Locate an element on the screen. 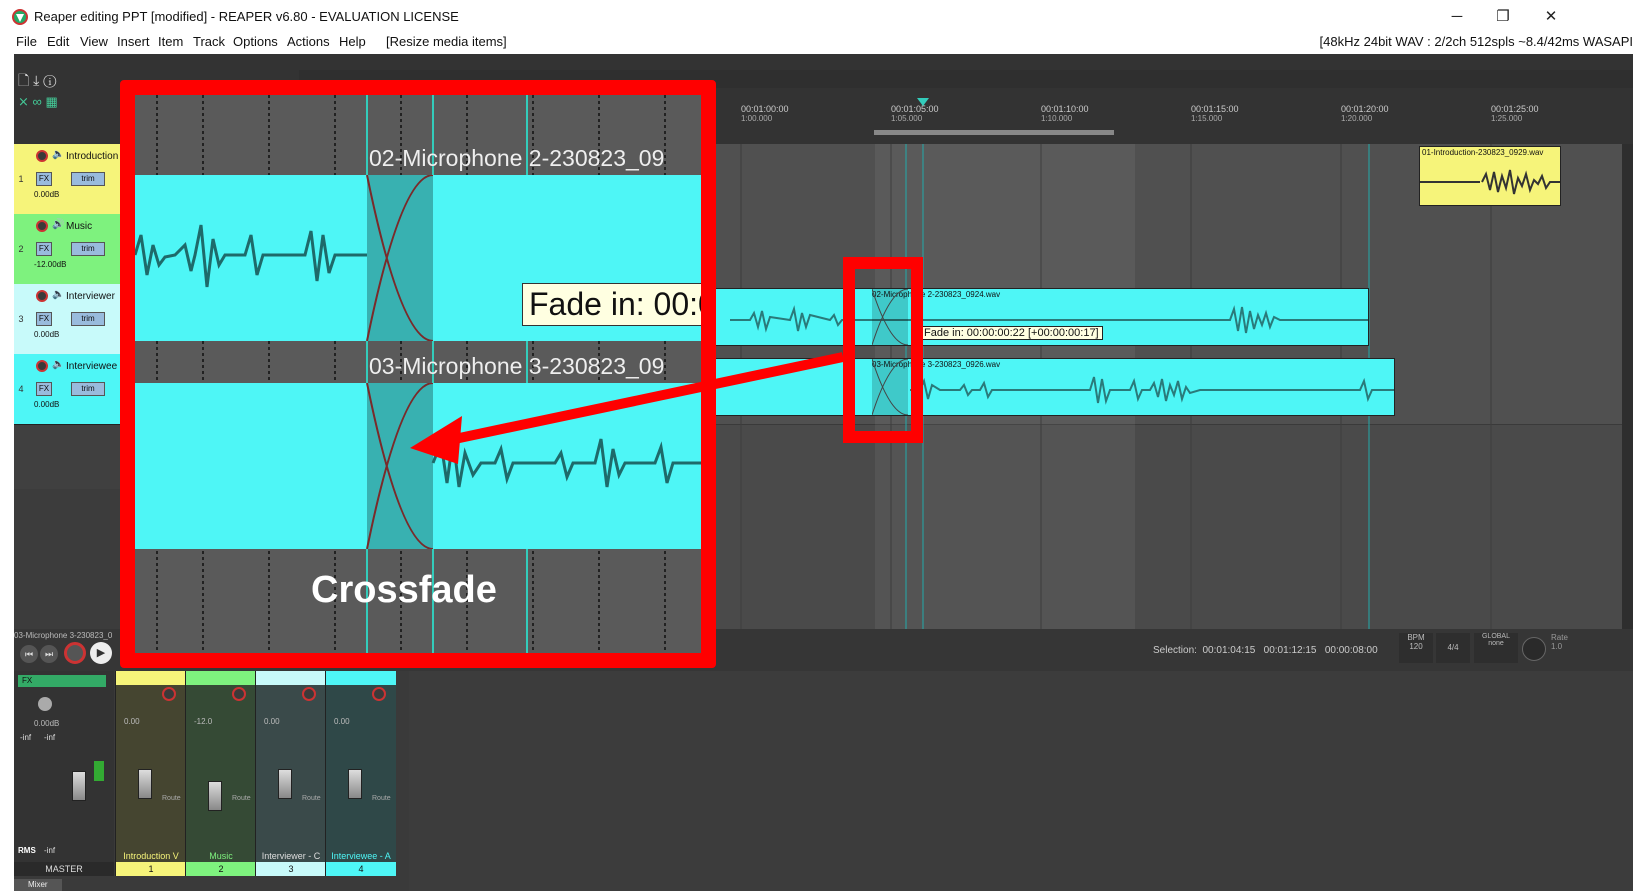 This screenshot has height=891, width=1633. record-button is located at coordinates (75, 653).